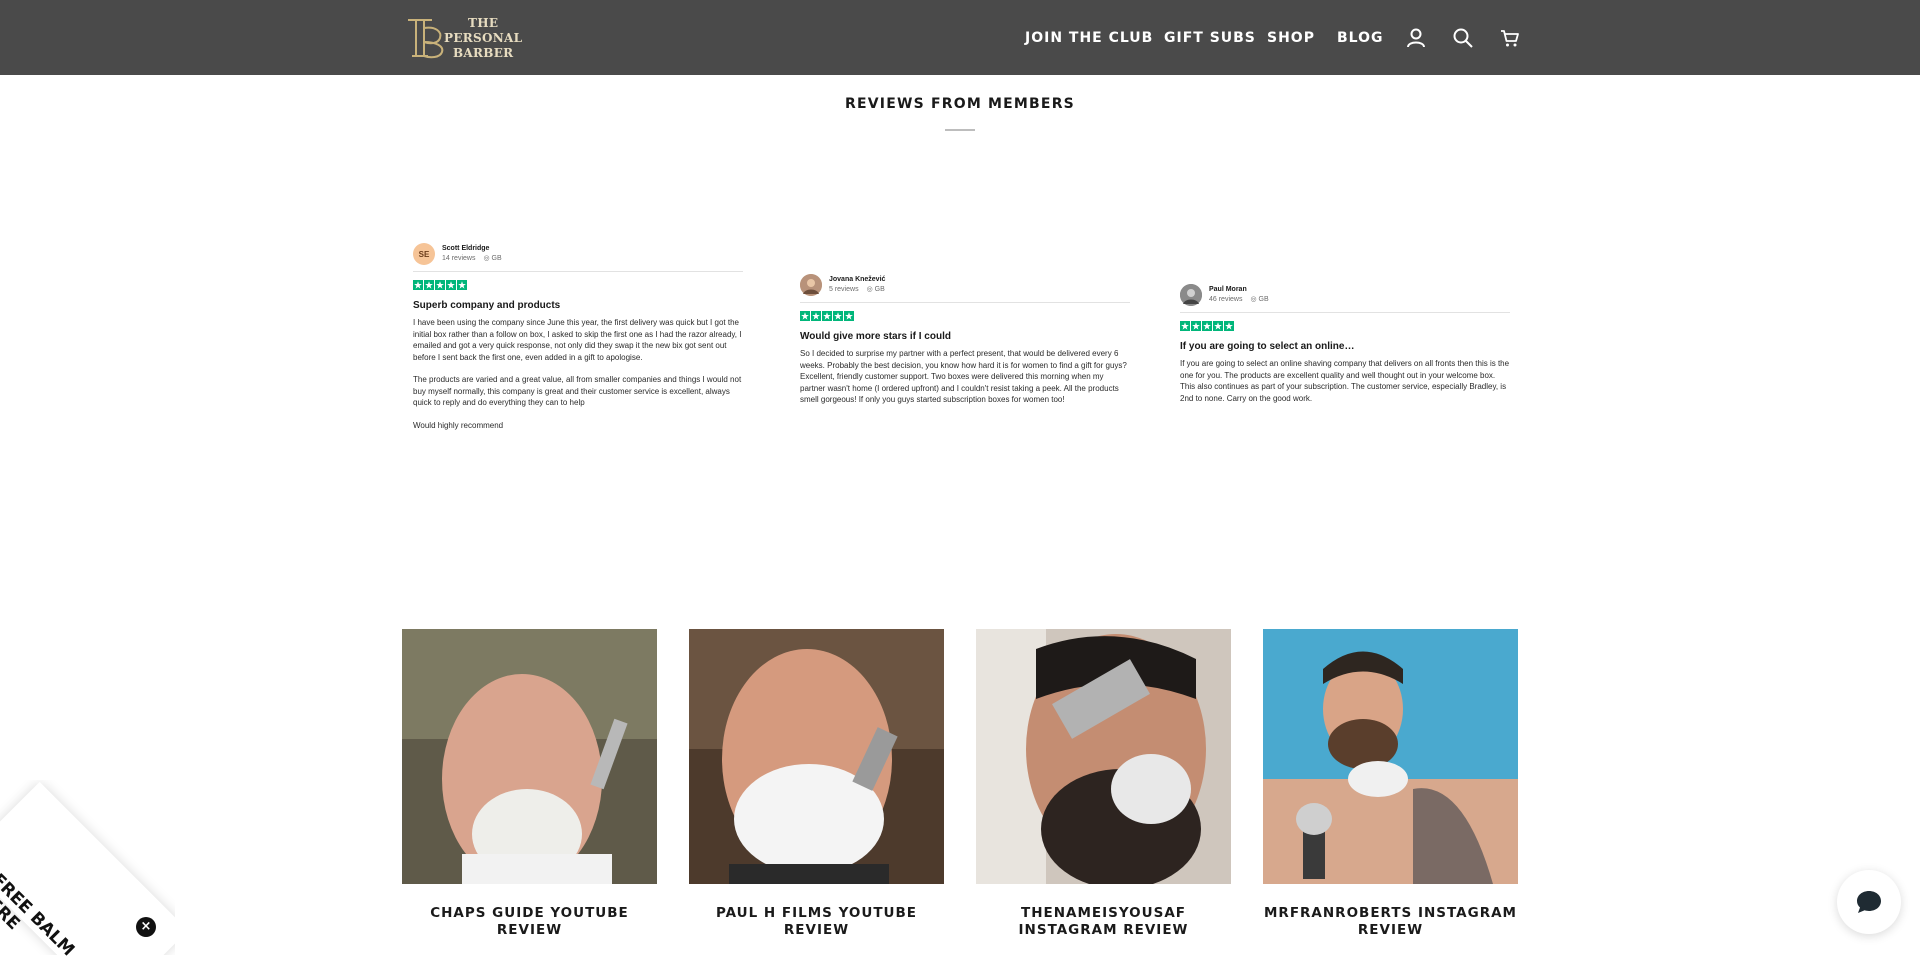  Describe the element at coordinates (529, 922) in the screenshot. I see `video-review-label: CHAPS GUIDE YOUTUBE REVIEW` at that location.